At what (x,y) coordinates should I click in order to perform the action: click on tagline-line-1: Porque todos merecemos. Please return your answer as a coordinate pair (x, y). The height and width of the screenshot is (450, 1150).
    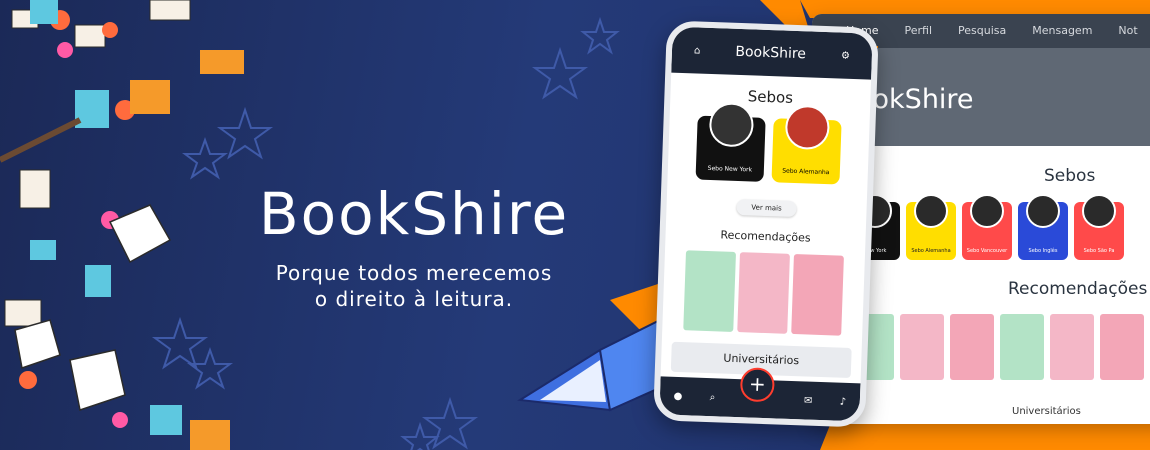
    Looking at the image, I should click on (414, 273).